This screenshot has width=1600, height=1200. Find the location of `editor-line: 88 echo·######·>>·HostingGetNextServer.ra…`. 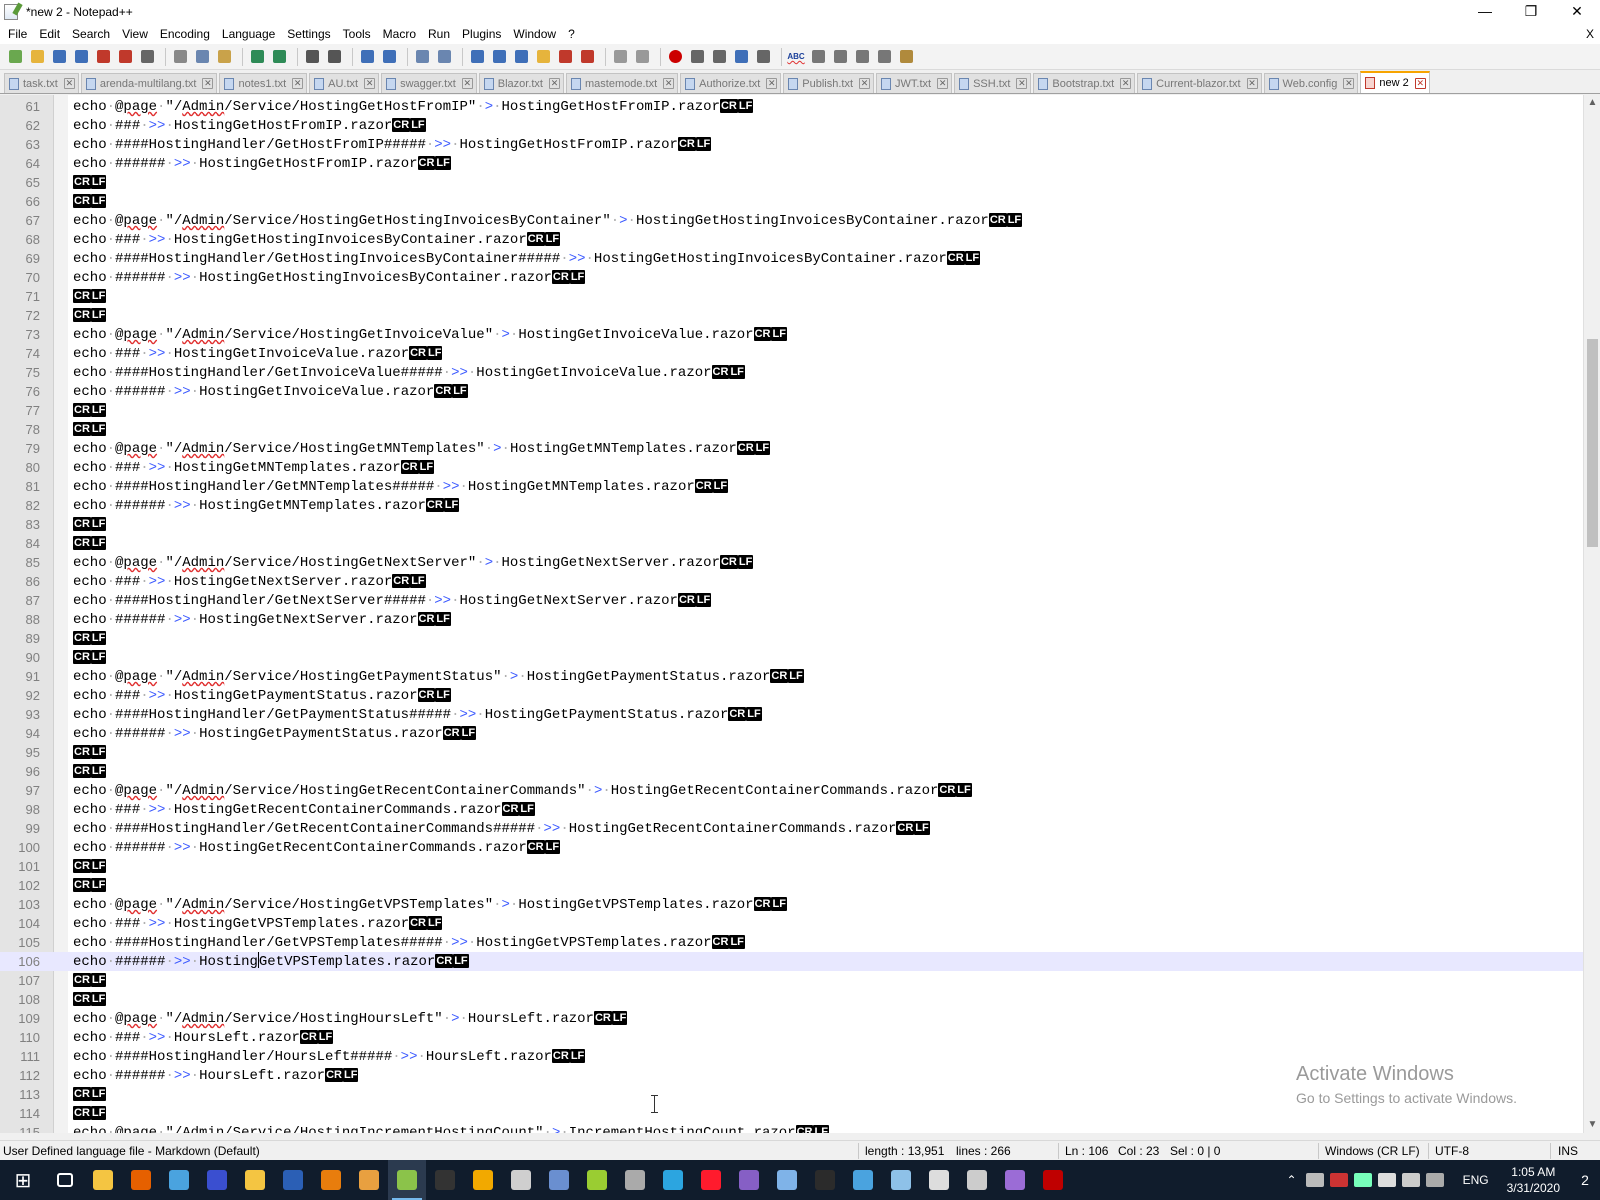

editor-line: 88 echo·######·>>·HostingGetNextServer.ra… is located at coordinates (791, 619).